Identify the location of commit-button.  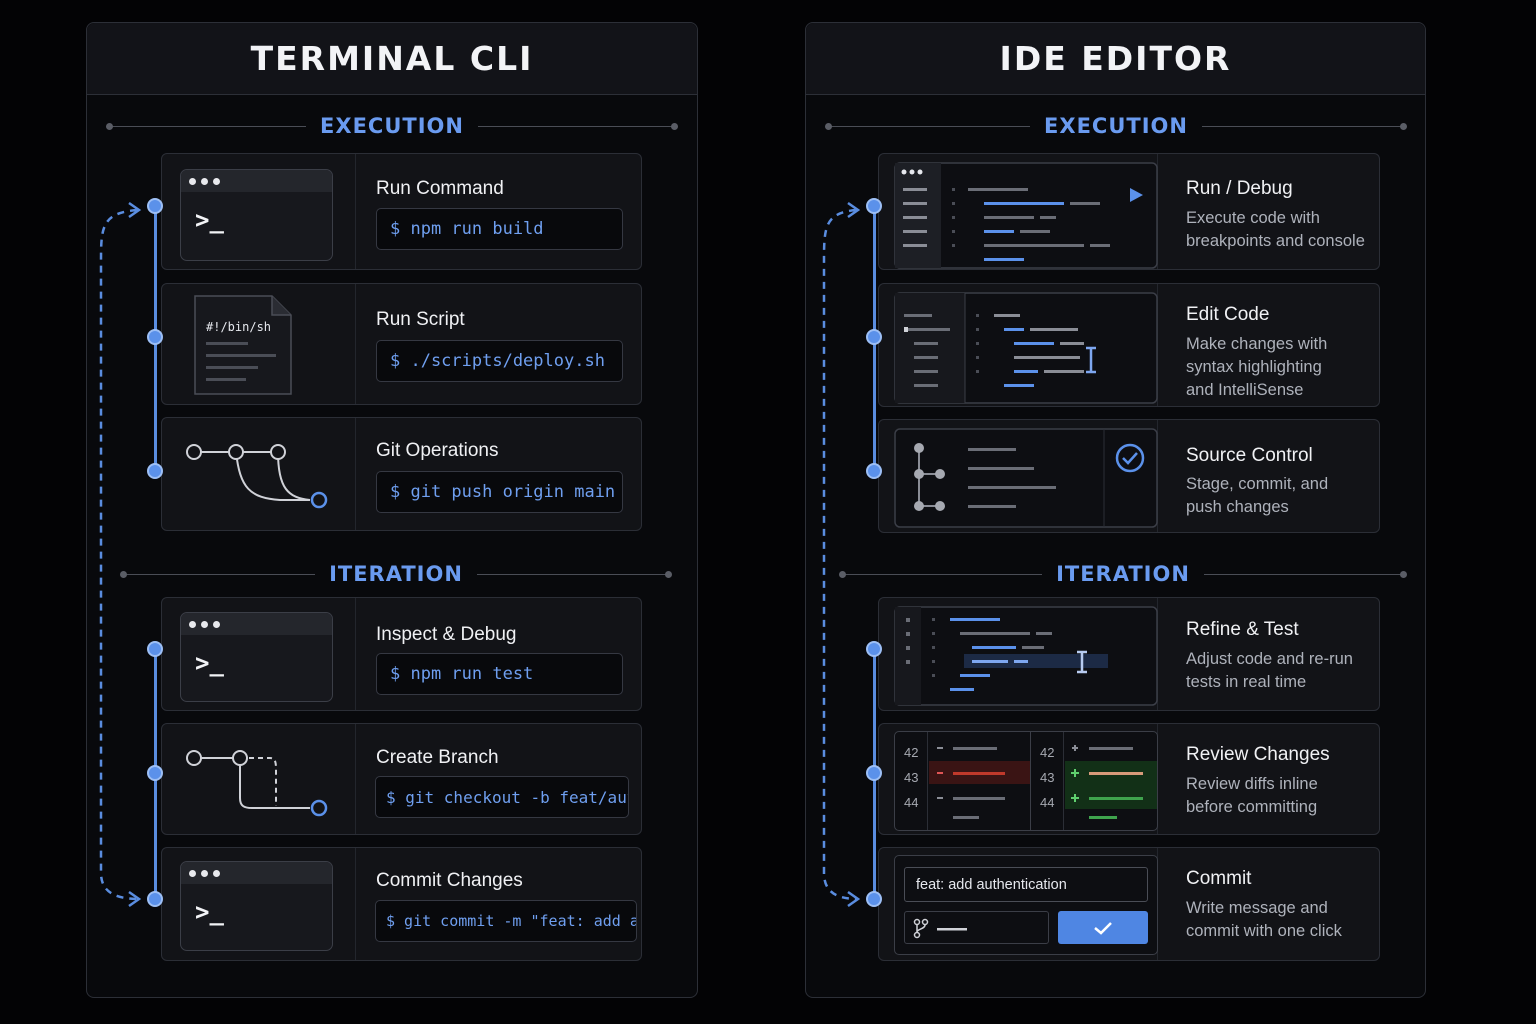
(1103, 927).